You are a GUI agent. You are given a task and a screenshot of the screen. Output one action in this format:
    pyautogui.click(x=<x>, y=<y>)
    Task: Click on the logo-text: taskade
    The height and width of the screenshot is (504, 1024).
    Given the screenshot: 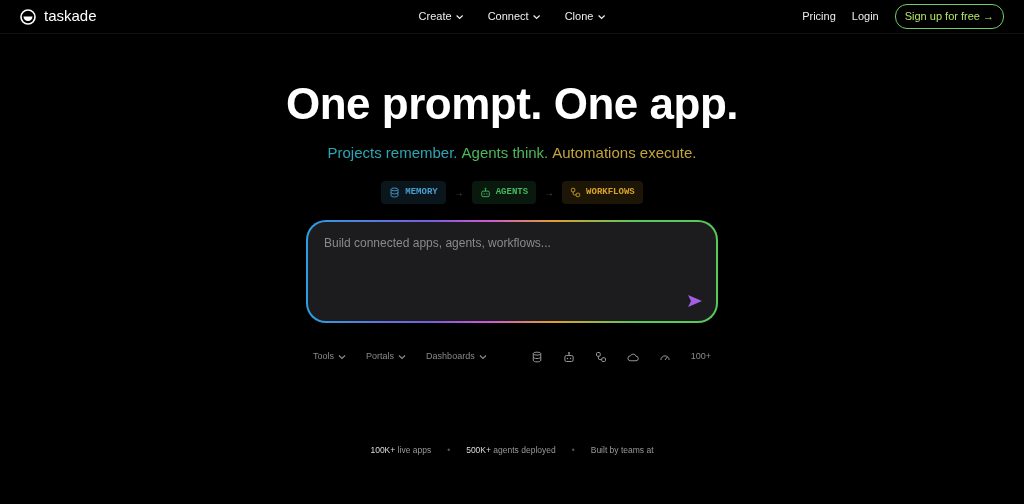 What is the action you would take?
    pyautogui.click(x=70, y=16)
    